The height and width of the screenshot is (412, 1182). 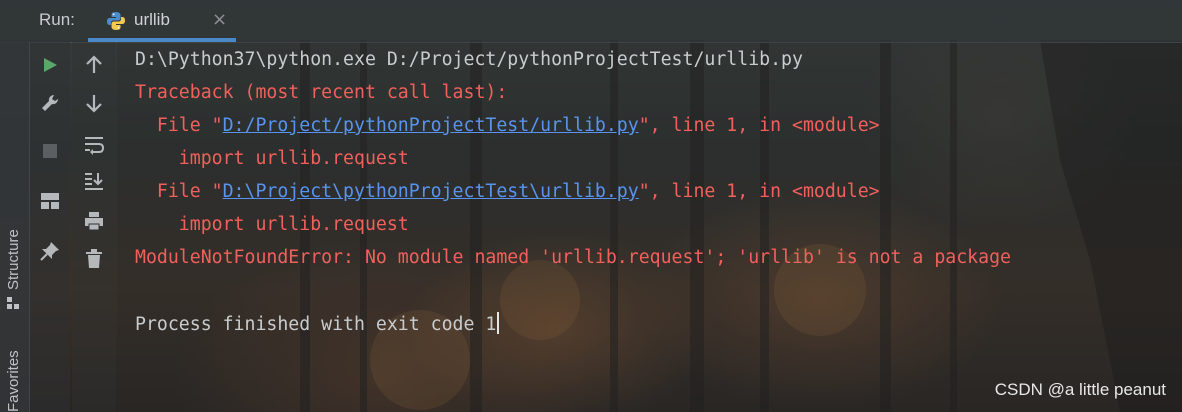 I want to click on restore-layout-button, so click(x=50, y=201).